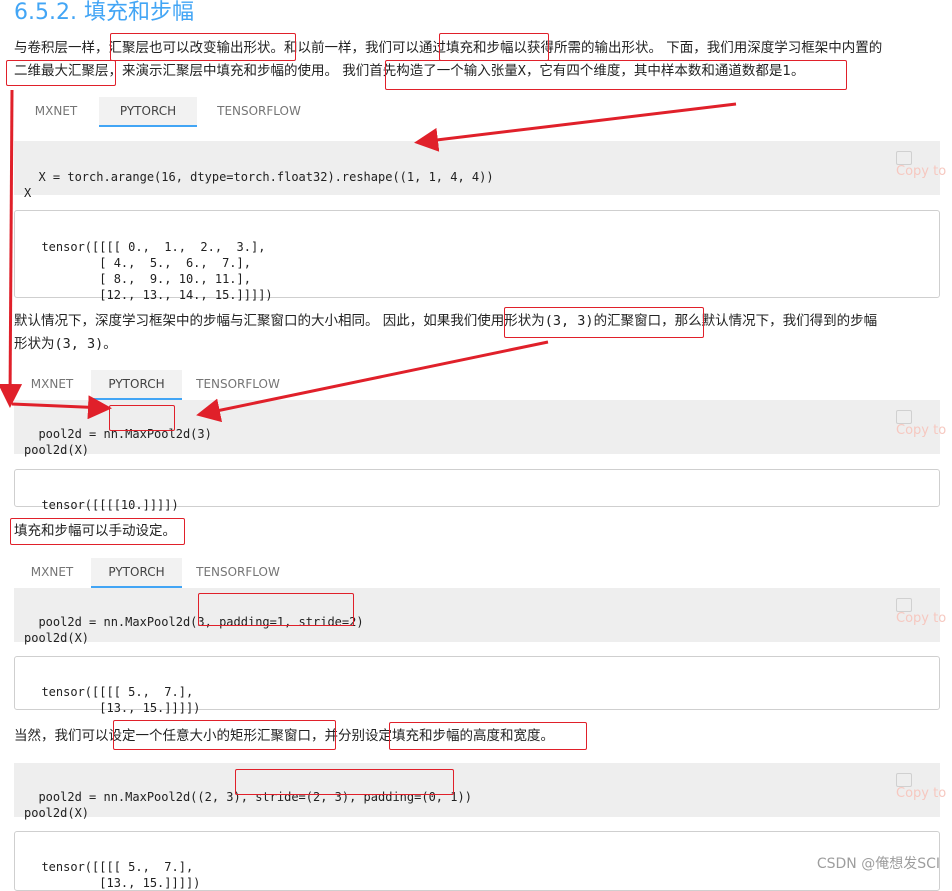 The image size is (952, 891). I want to click on arrow-down-left, so click(11, 248).